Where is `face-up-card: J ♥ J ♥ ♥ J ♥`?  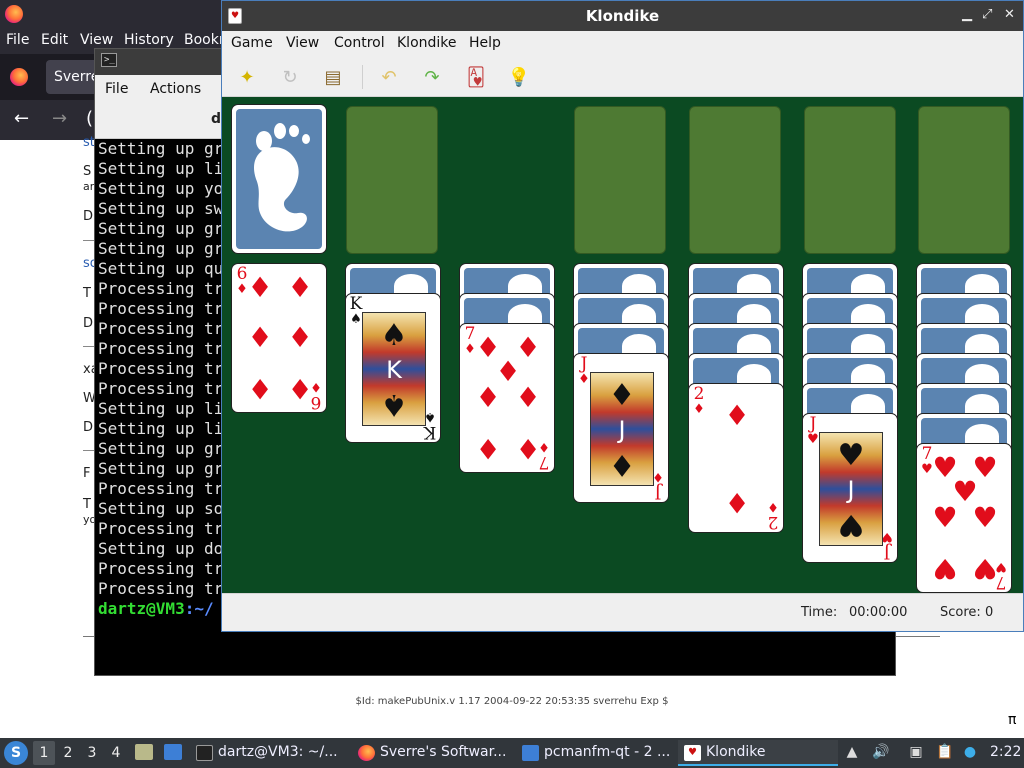 face-up-card: J ♥ J ♥ ♥ J ♥ is located at coordinates (850, 488).